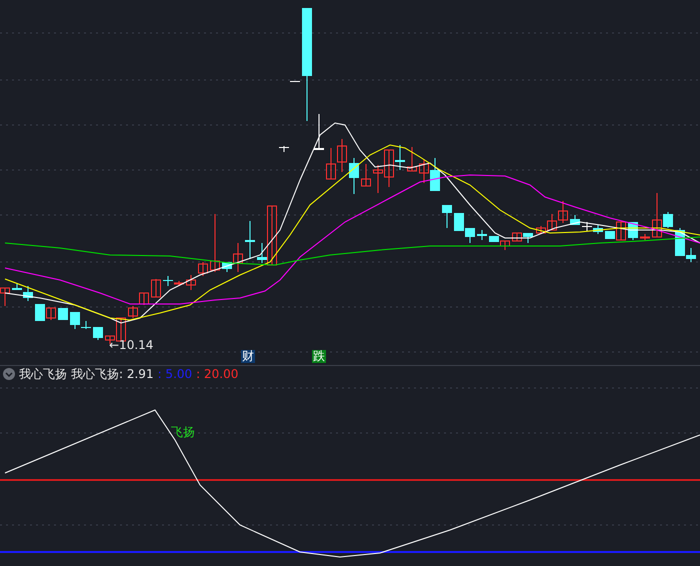  What do you see at coordinates (183, 432) in the screenshot?
I see `line-label: 飞扬` at bounding box center [183, 432].